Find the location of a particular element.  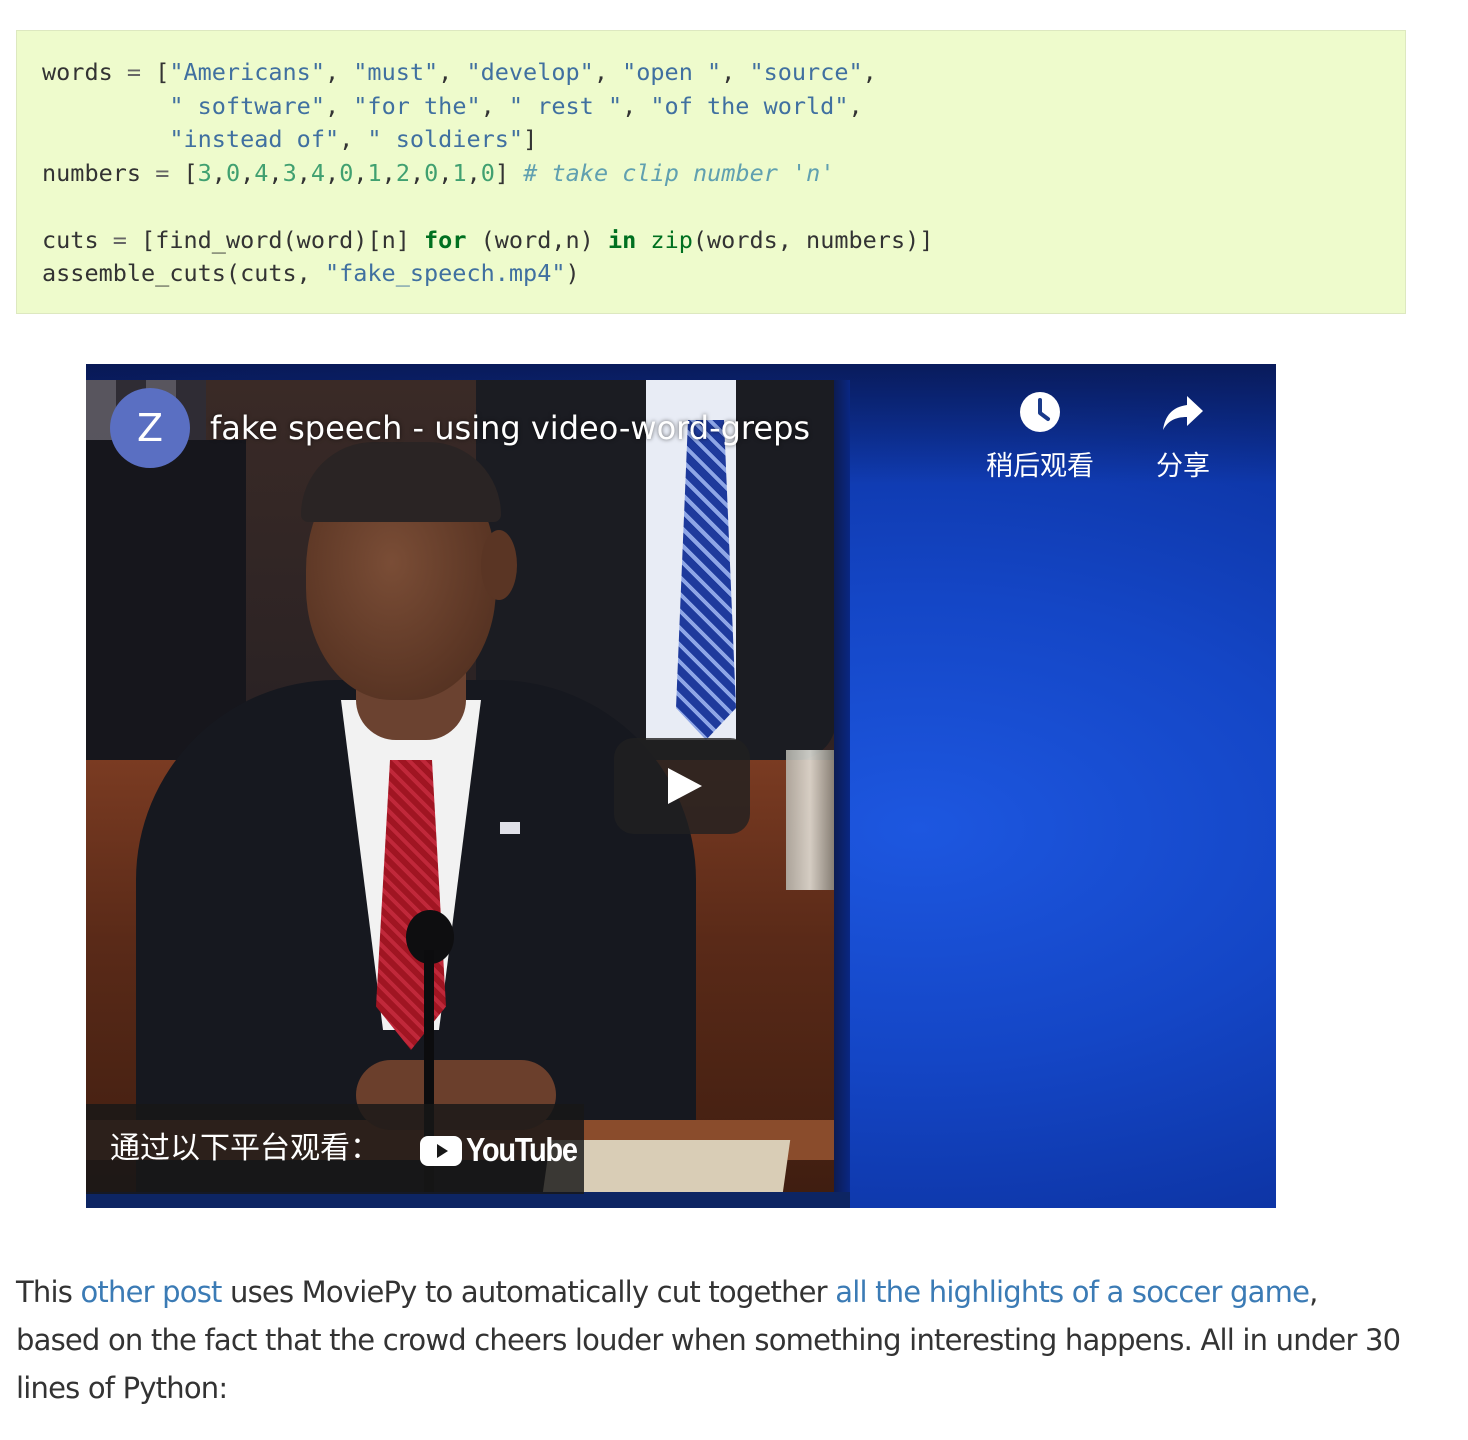

paragraph-link: all the highlights of a soccer game is located at coordinates (1072, 1292).